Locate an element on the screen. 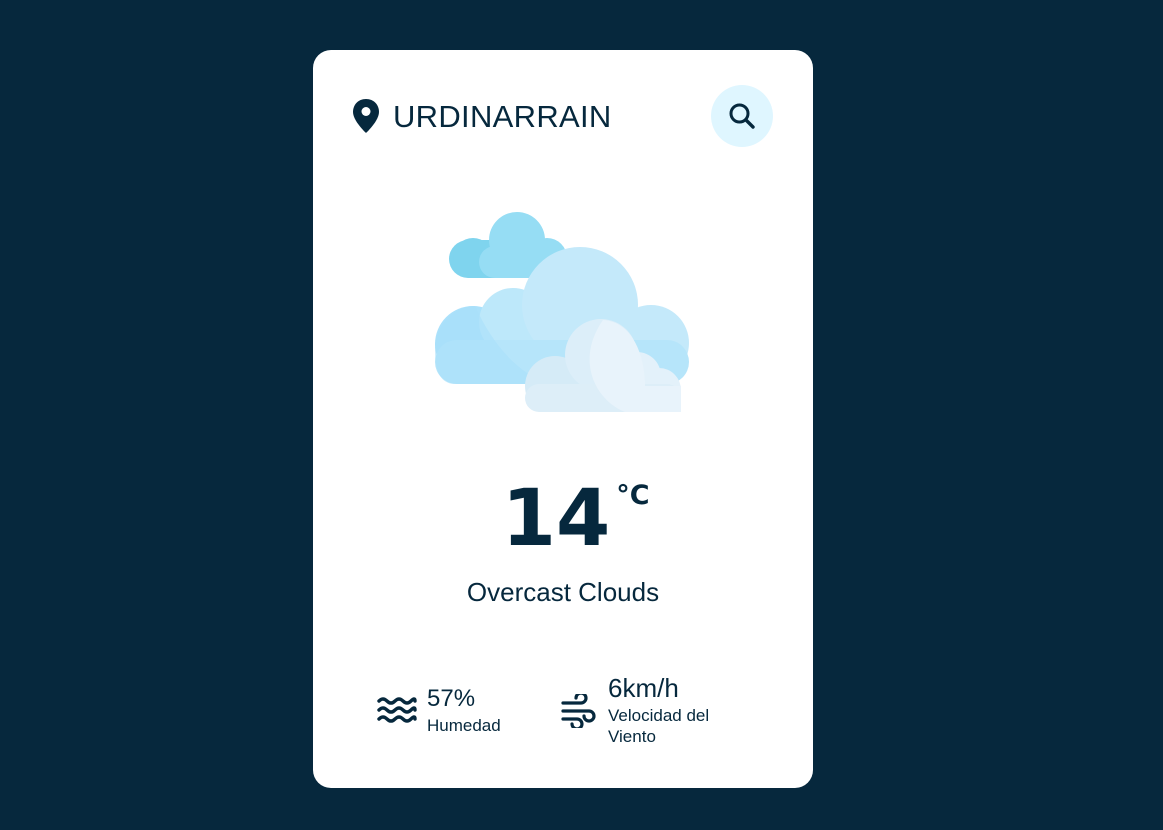  weather-description: Overcast Clouds is located at coordinates (563, 592).